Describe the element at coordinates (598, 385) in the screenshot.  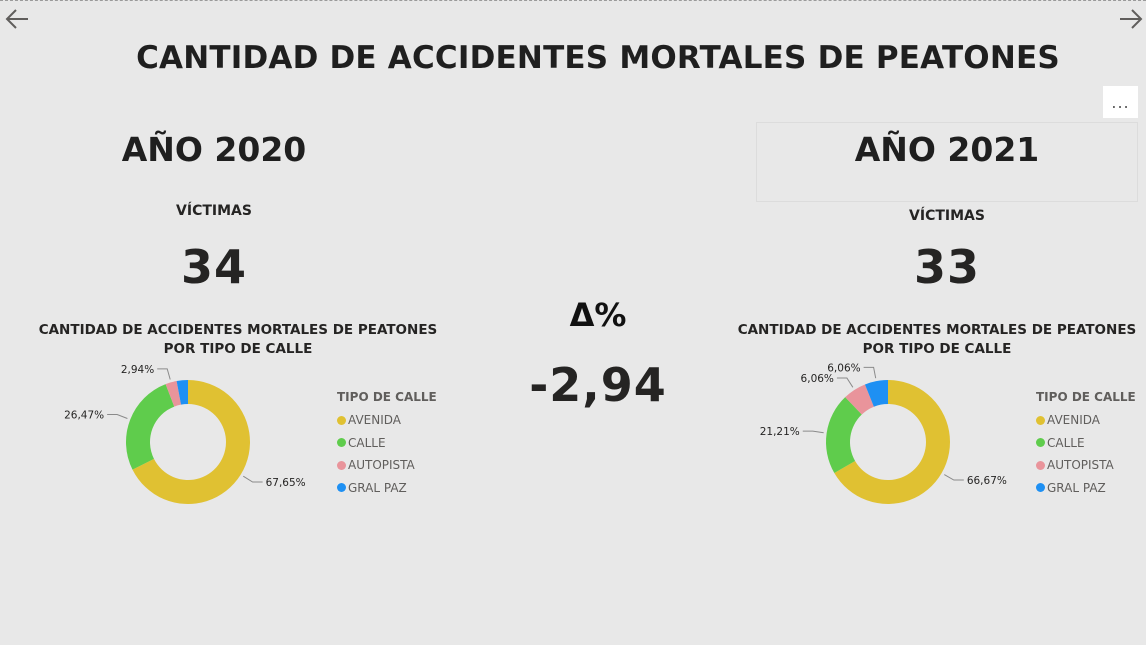
I see `delta-percent-value: -2,94` at that location.